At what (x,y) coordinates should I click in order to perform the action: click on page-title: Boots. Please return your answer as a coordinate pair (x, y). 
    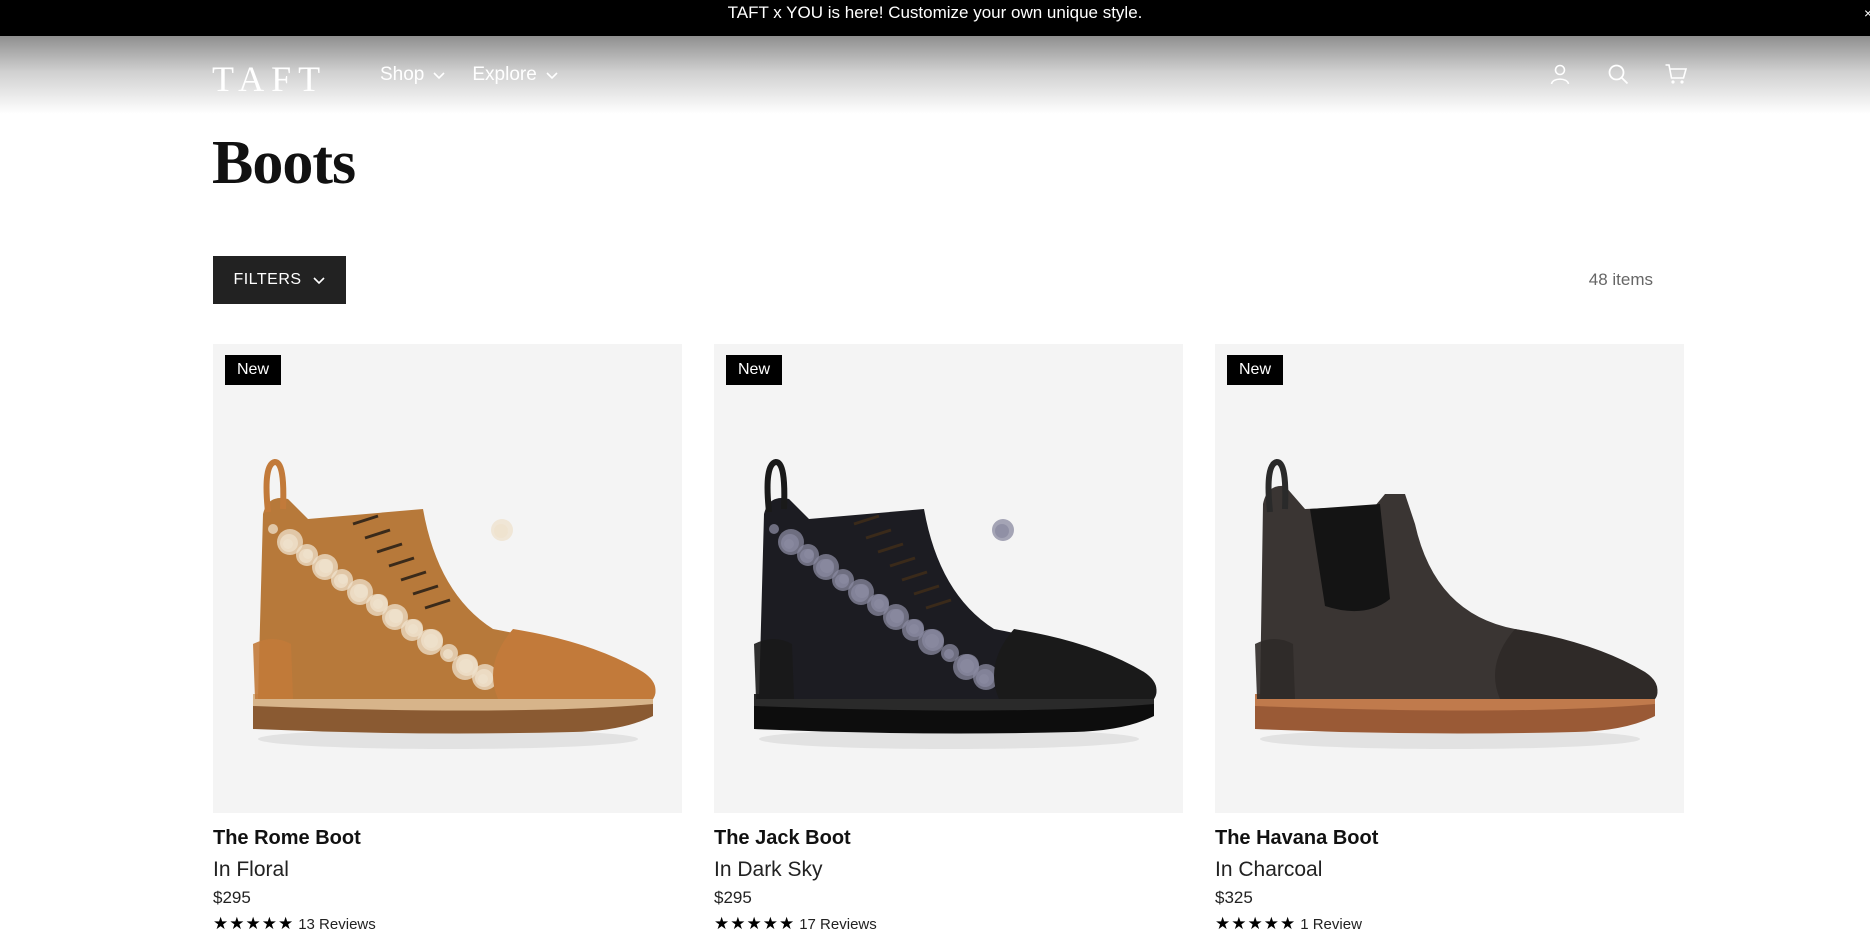
    Looking at the image, I should click on (284, 163).